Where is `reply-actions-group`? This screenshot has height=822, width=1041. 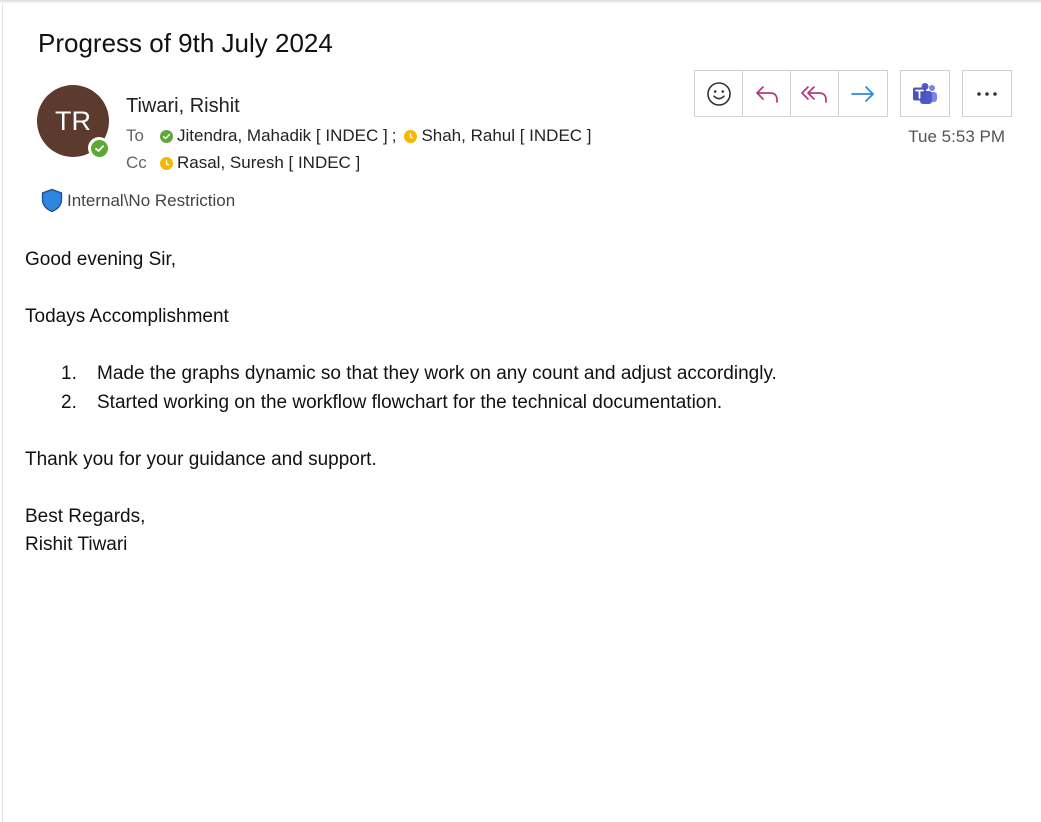
reply-actions-group is located at coordinates (791, 93).